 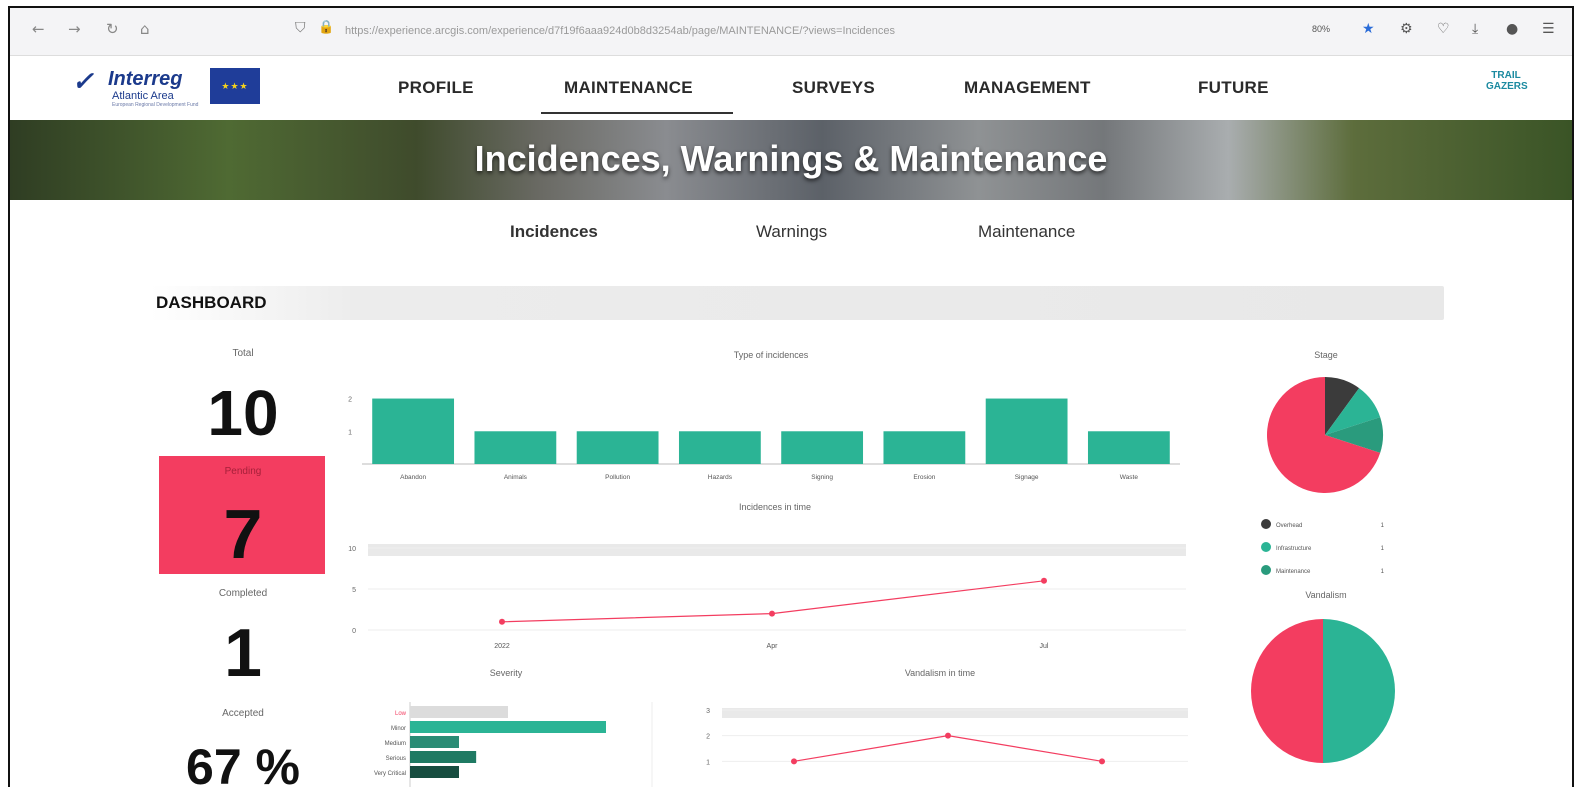 I want to click on x-tick-label: Abandon, so click(x=413, y=477).